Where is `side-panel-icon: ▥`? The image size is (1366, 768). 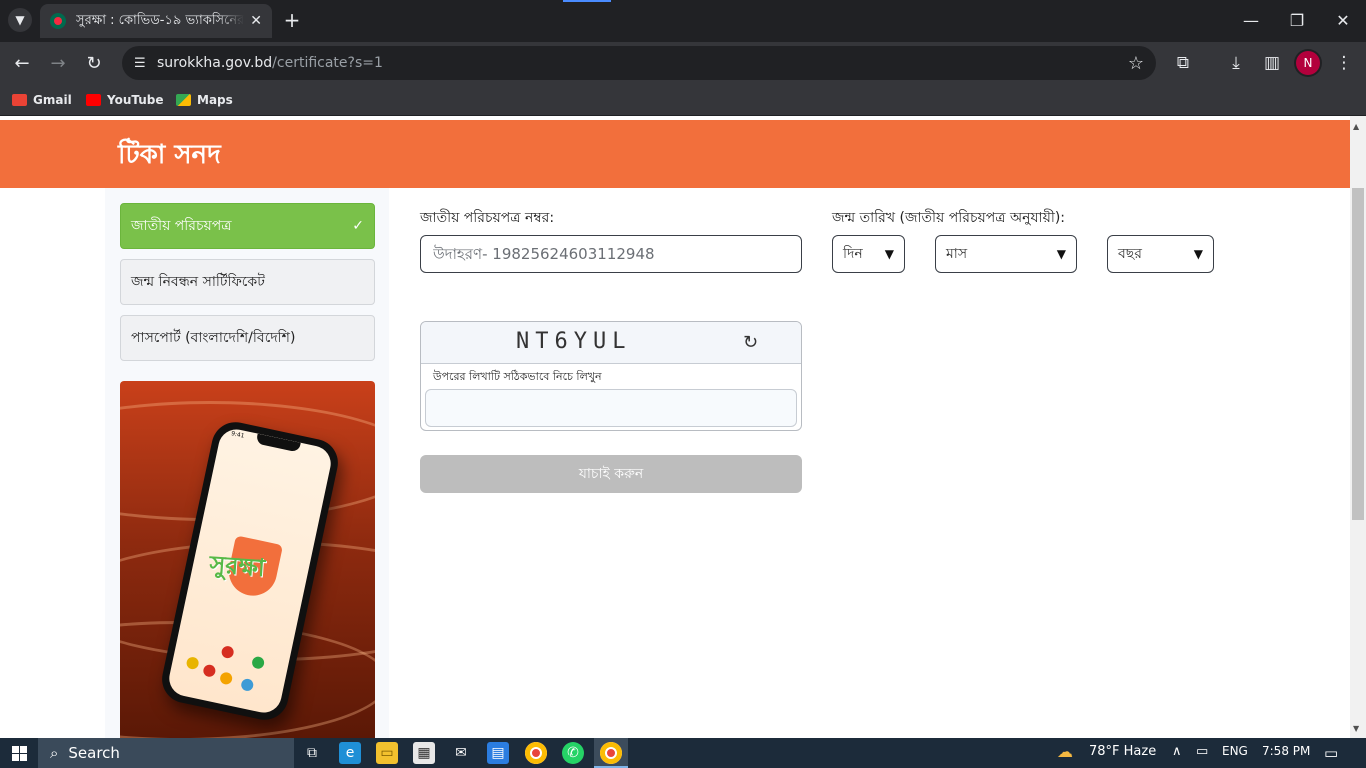 side-panel-icon: ▥ is located at coordinates (1272, 63).